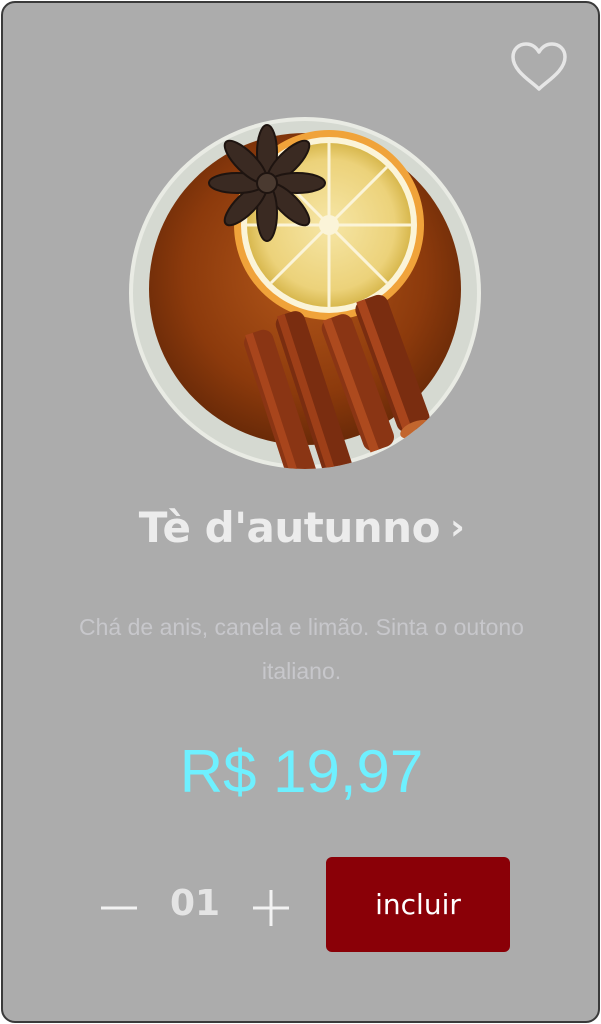 The height and width of the screenshot is (1024, 601). What do you see at coordinates (301, 771) in the screenshot?
I see `product-price: R$ 19,97` at bounding box center [301, 771].